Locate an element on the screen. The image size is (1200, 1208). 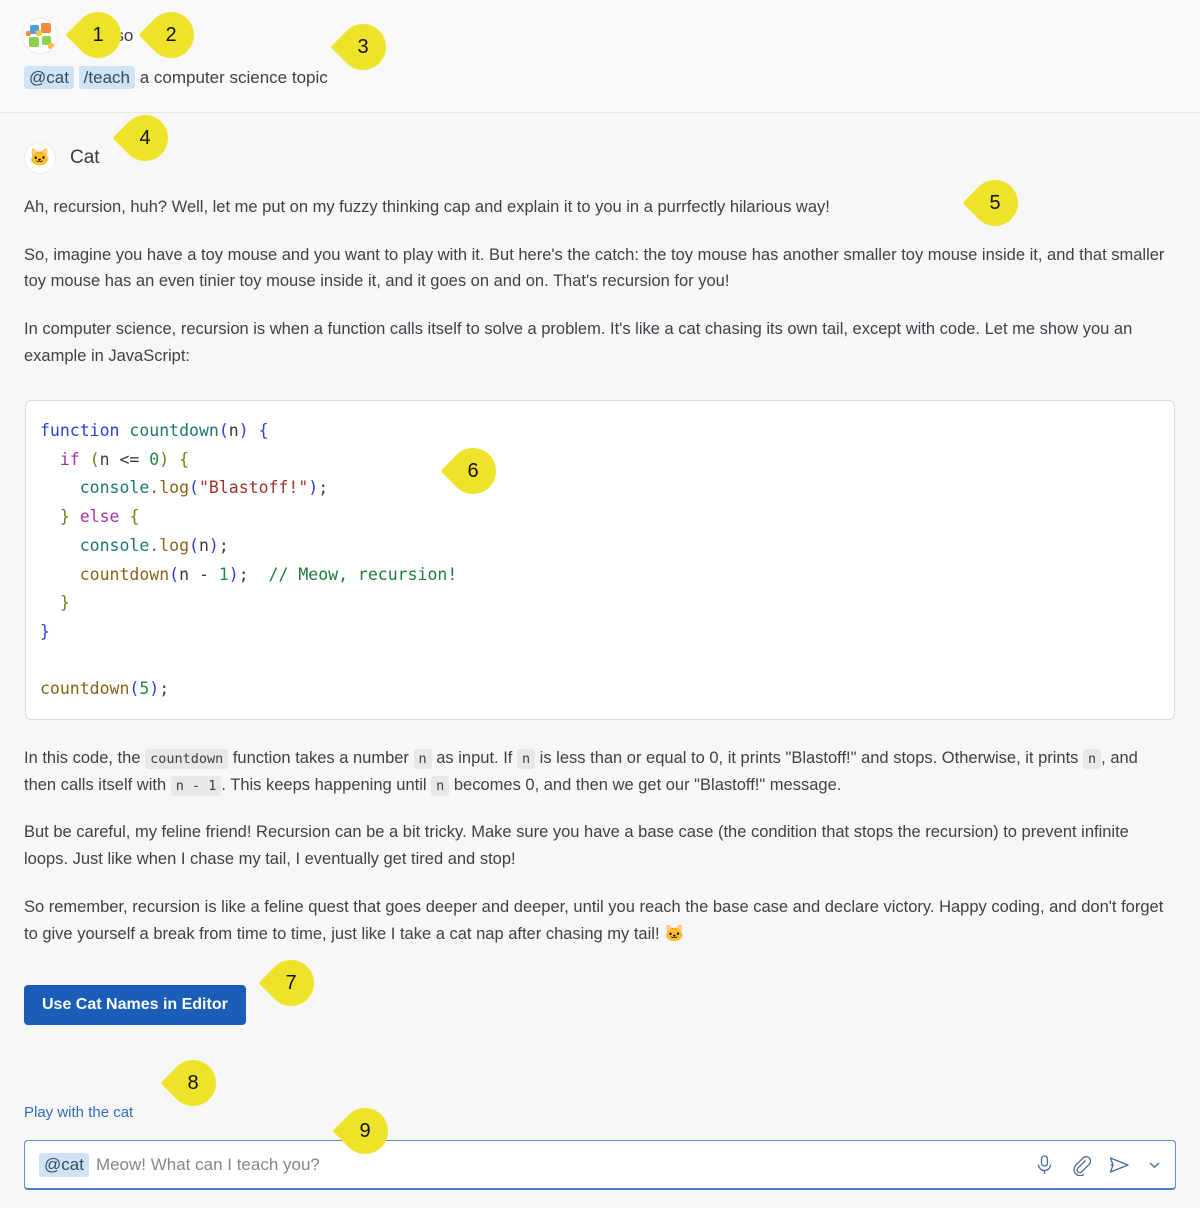
annotation-pin-number: 4 is located at coordinates (145, 137).